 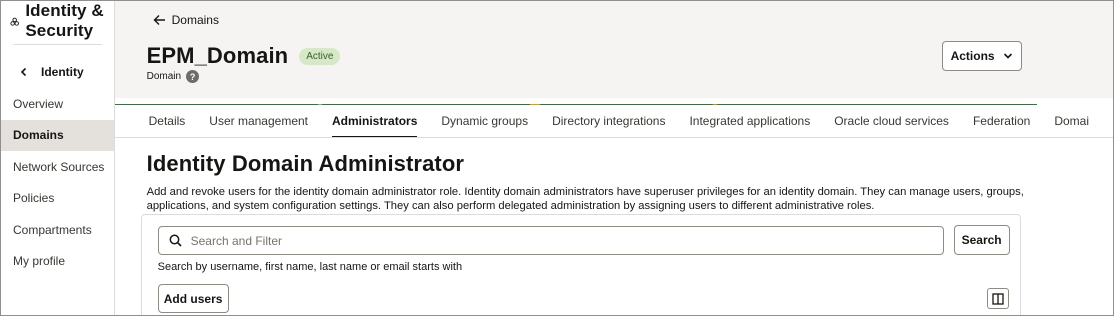 I want to click on tab-integrated-applications: Integrated applications, so click(x=749, y=121).